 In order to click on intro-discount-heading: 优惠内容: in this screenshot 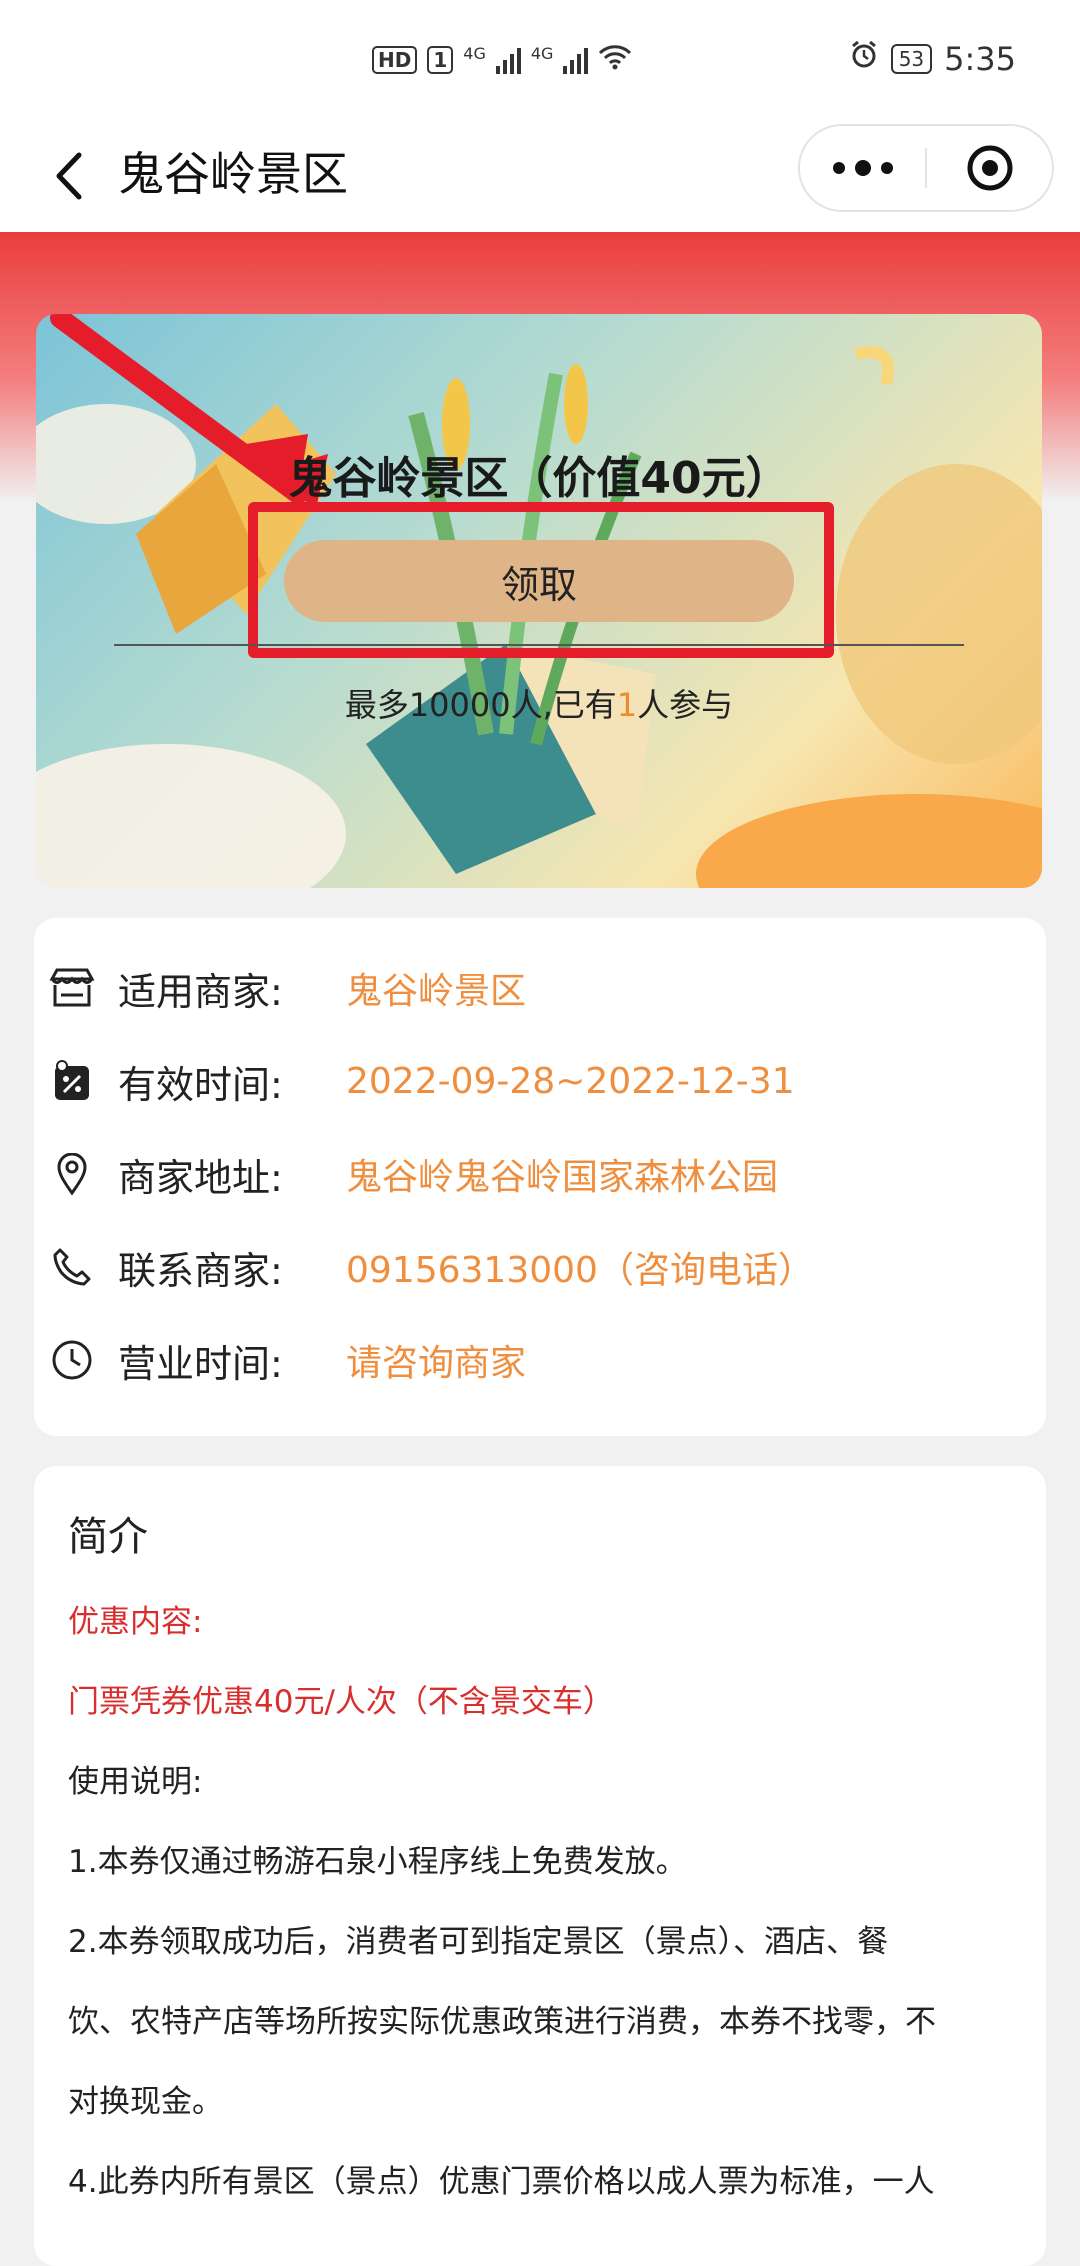, I will do `click(135, 1622)`.